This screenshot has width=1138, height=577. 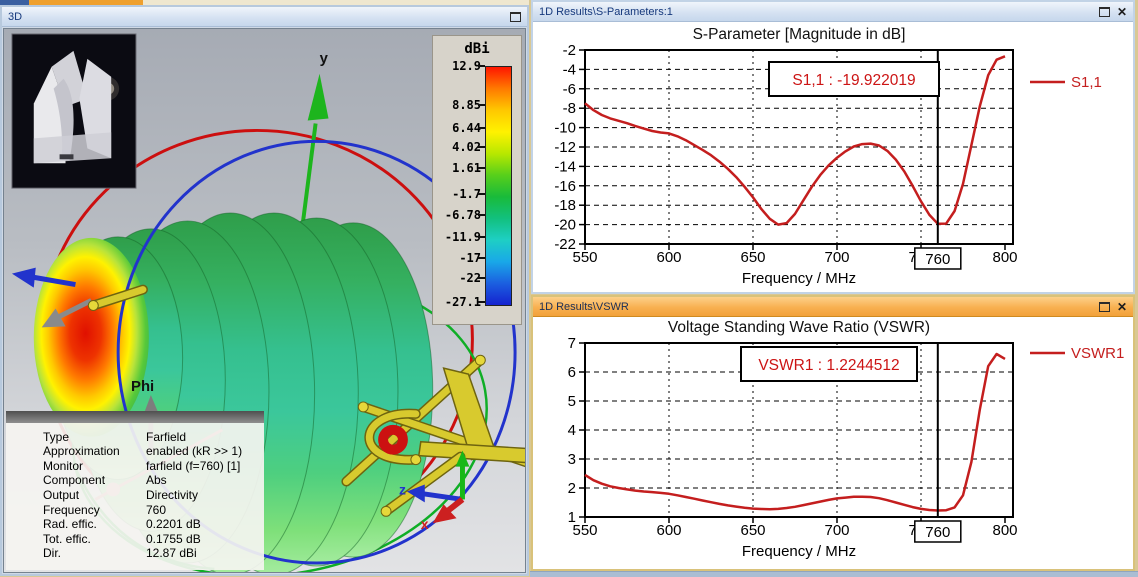 What do you see at coordinates (565, 186) in the screenshot?
I see `y-tick-label: -16` at bounding box center [565, 186].